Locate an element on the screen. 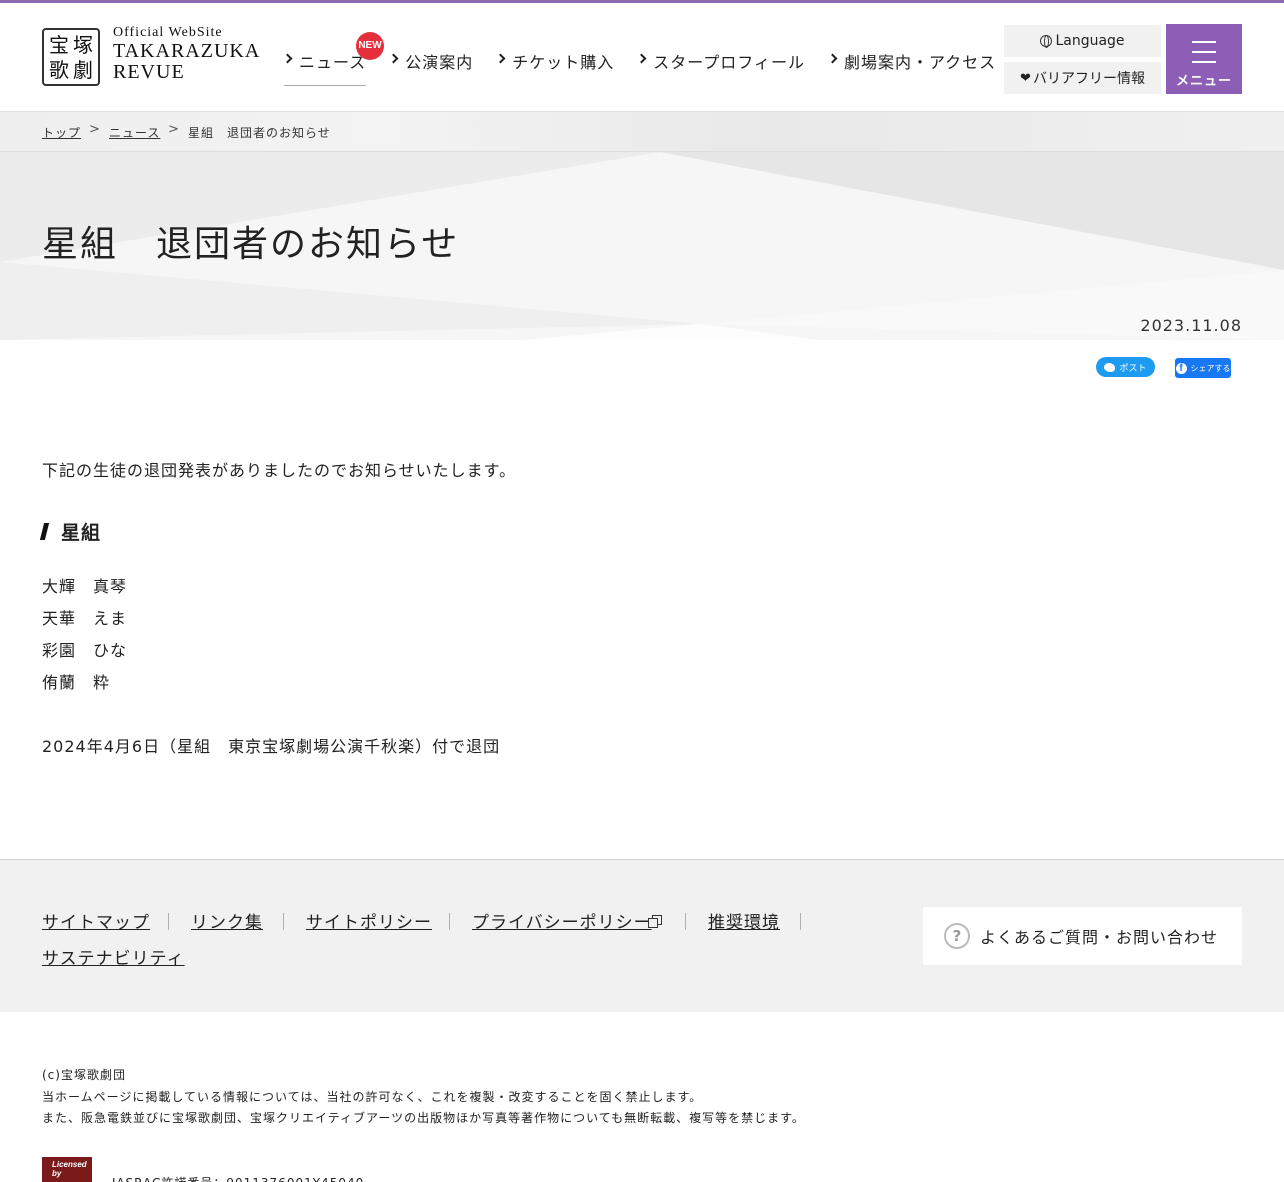 This screenshot has width=1284, height=1182. footer-link-links: リンク集 is located at coordinates (227, 920).